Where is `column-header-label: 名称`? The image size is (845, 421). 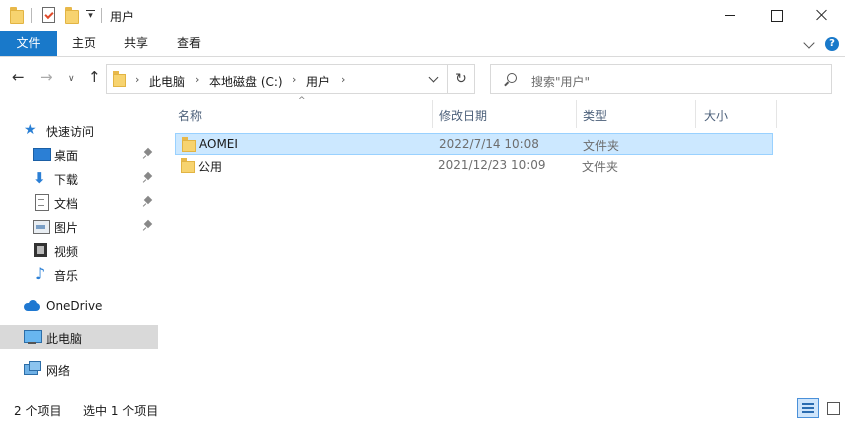 column-header-label: 名称 is located at coordinates (190, 116).